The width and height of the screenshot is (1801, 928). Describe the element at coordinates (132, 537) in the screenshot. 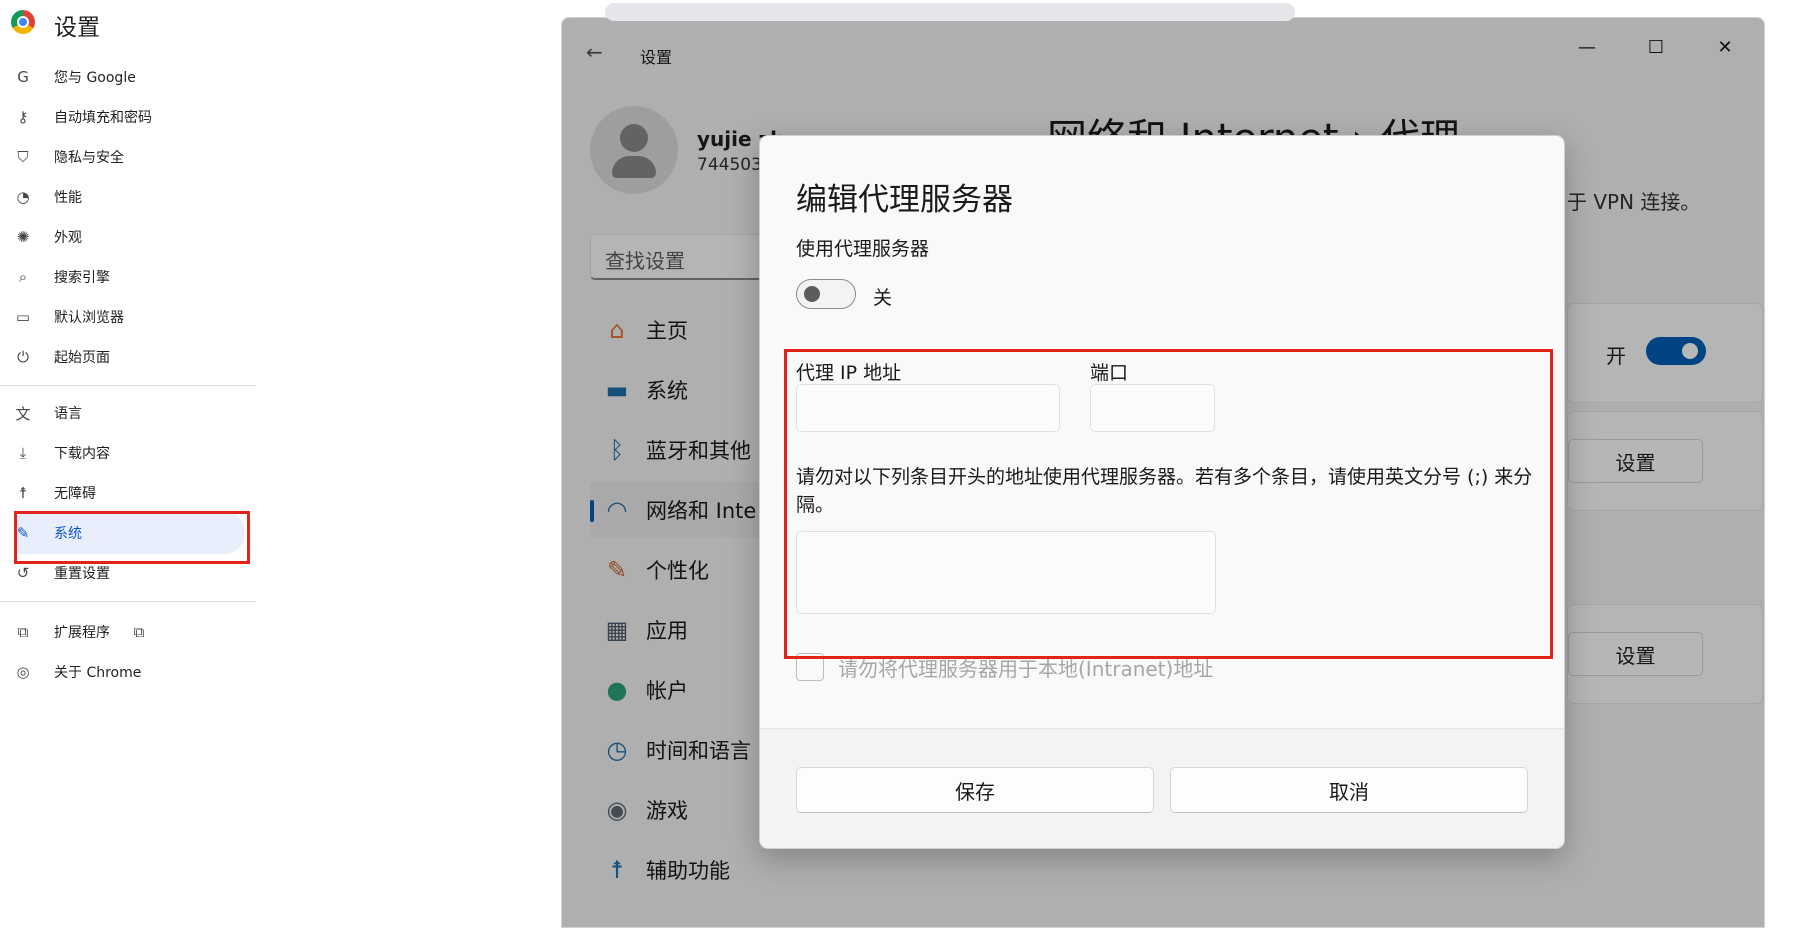

I see `highlight-box-system` at that location.